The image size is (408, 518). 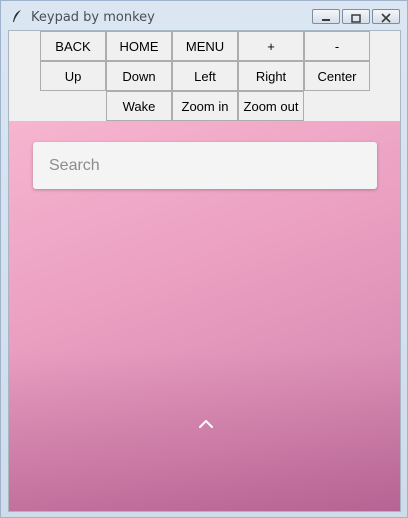 I want to click on home-button: HOME, so click(x=139, y=46).